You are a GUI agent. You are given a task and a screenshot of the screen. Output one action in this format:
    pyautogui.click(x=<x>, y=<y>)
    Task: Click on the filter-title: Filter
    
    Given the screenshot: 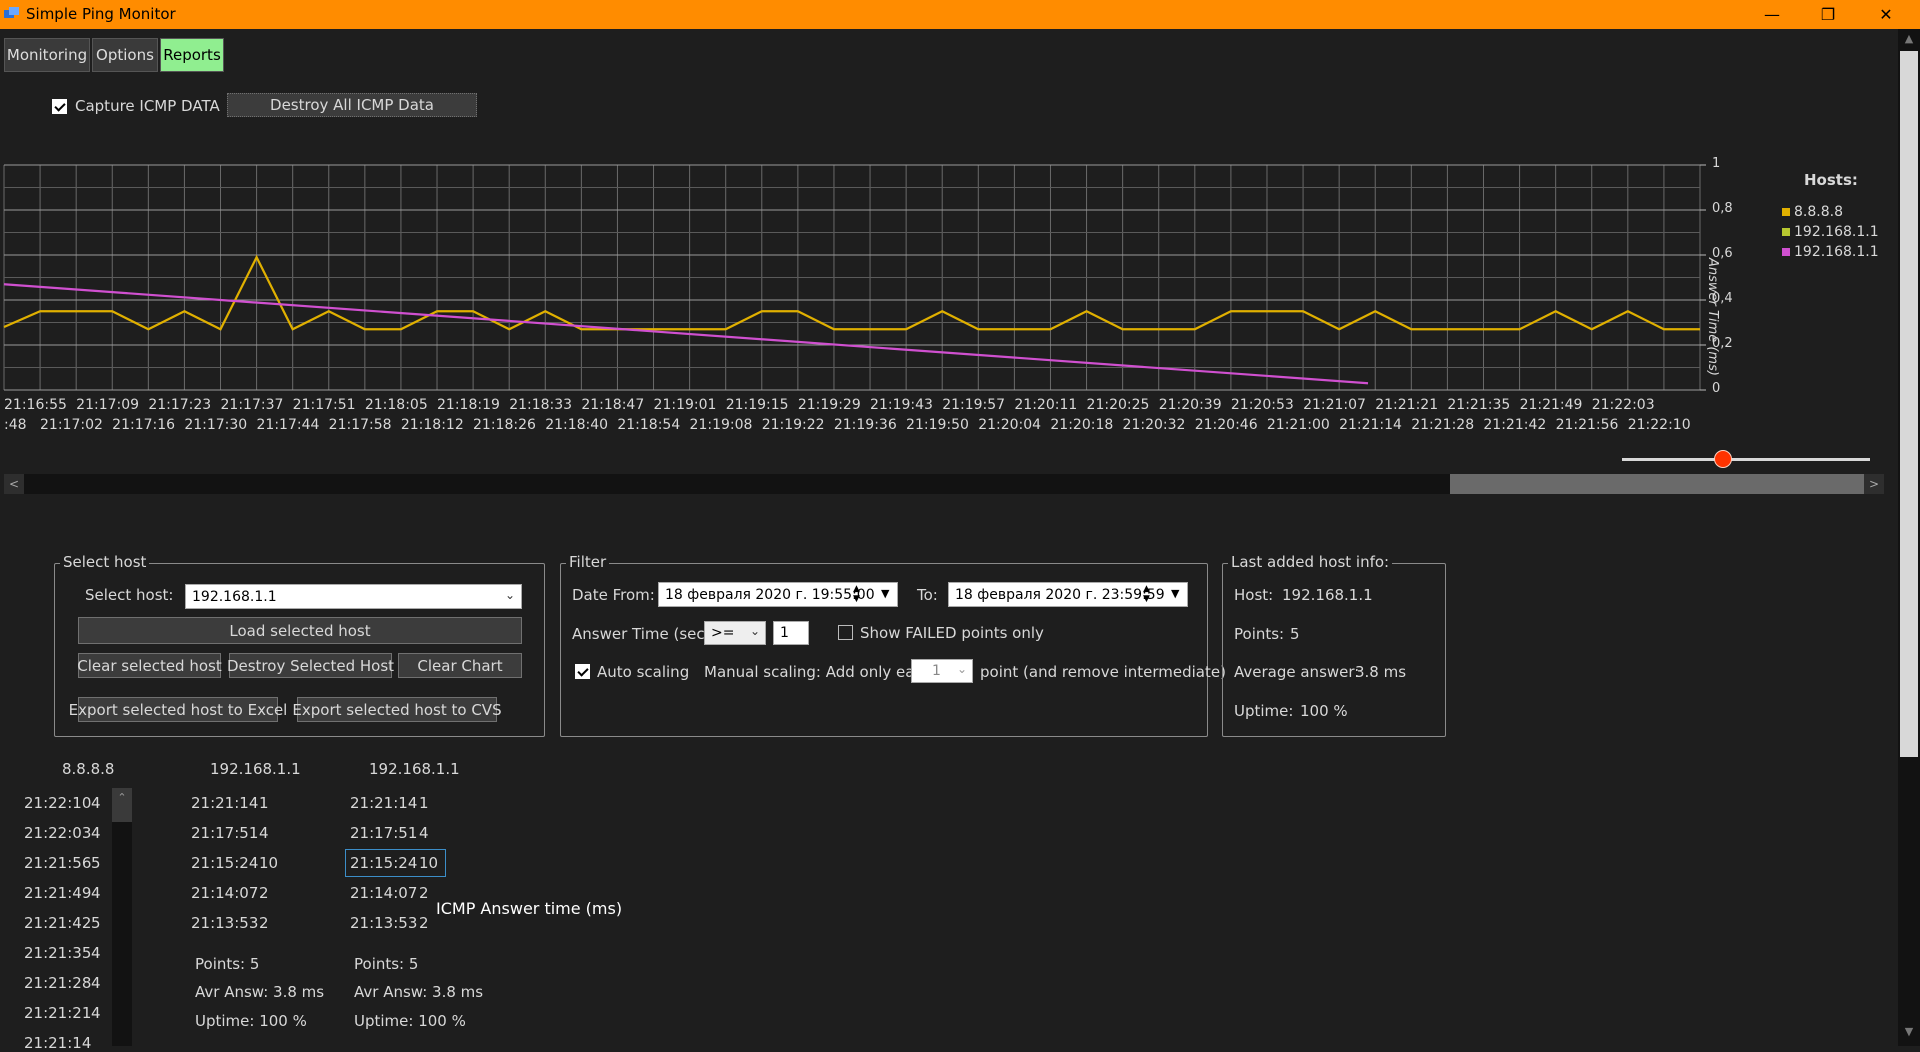 What is the action you would take?
    pyautogui.click(x=588, y=562)
    